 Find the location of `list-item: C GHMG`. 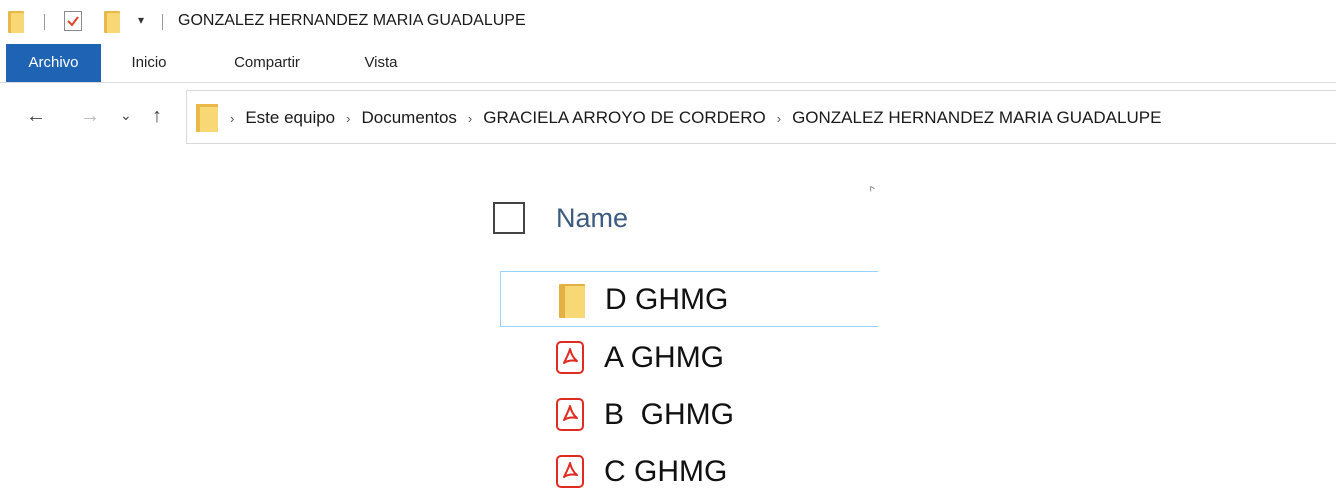

list-item: C GHMG is located at coordinates (689, 472).